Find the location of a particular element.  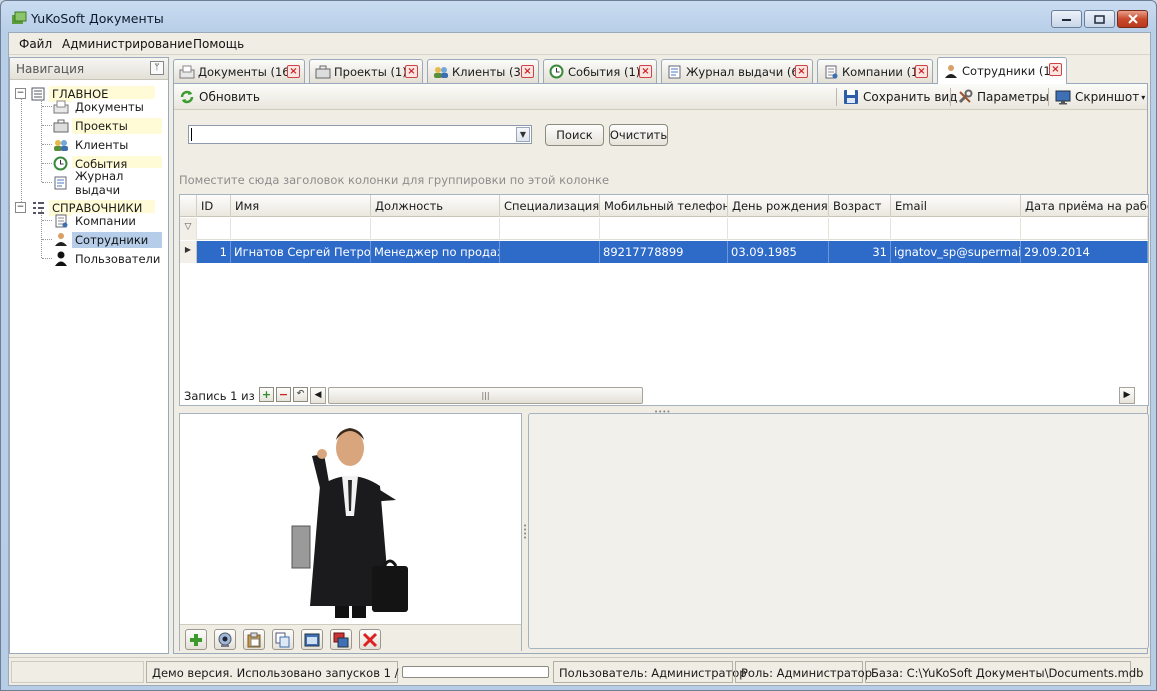

delete-photo-button is located at coordinates (370, 639).